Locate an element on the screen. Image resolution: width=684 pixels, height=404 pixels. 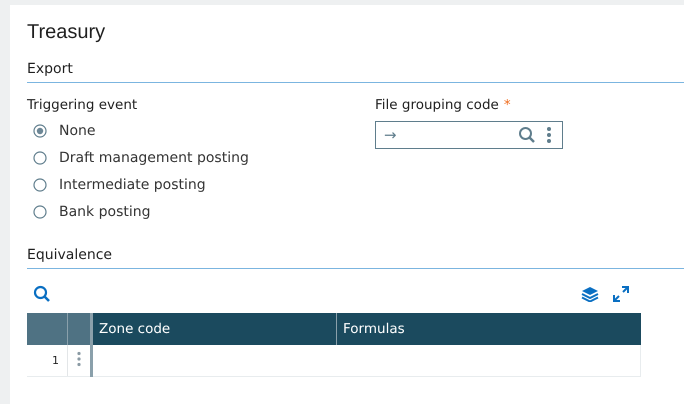
section-heading: Export is located at coordinates (355, 72).